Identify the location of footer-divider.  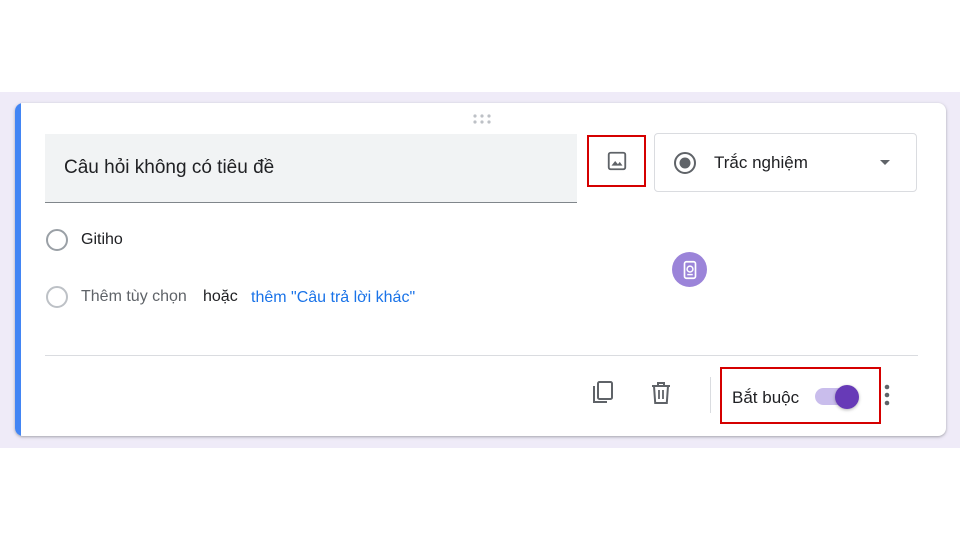
(481, 355).